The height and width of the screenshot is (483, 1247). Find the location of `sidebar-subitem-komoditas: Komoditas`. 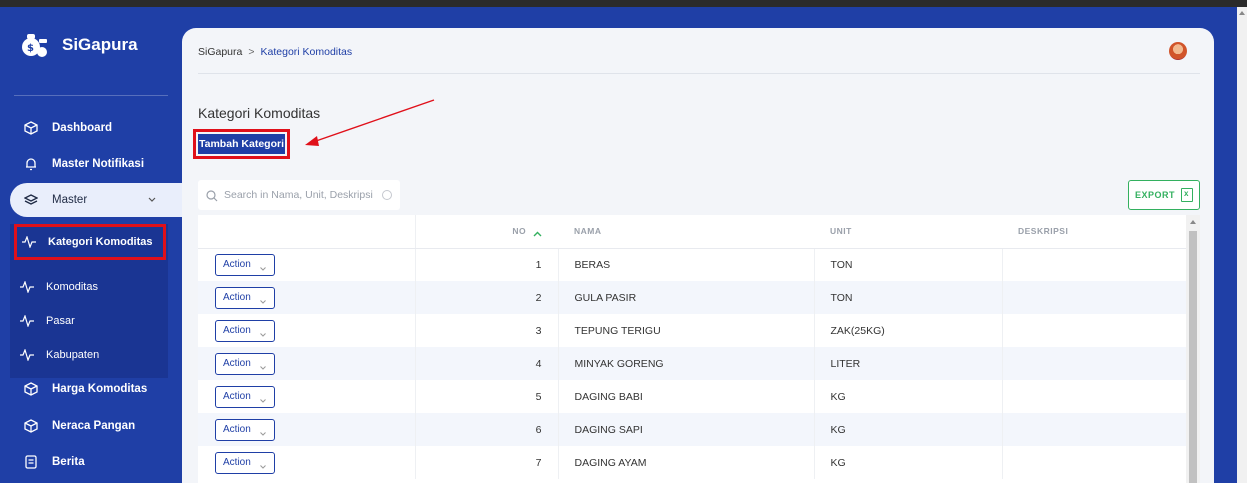

sidebar-subitem-komoditas: Komoditas is located at coordinates (59, 287).